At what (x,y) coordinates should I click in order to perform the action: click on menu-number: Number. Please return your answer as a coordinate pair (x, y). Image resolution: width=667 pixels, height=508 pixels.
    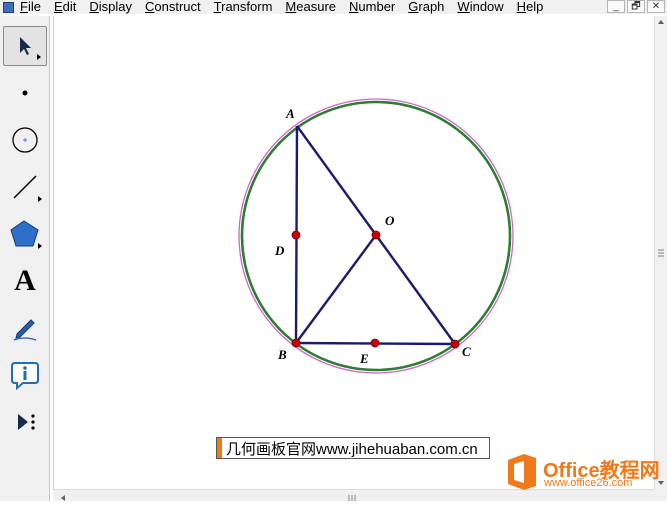
    Looking at the image, I should click on (372, 7).